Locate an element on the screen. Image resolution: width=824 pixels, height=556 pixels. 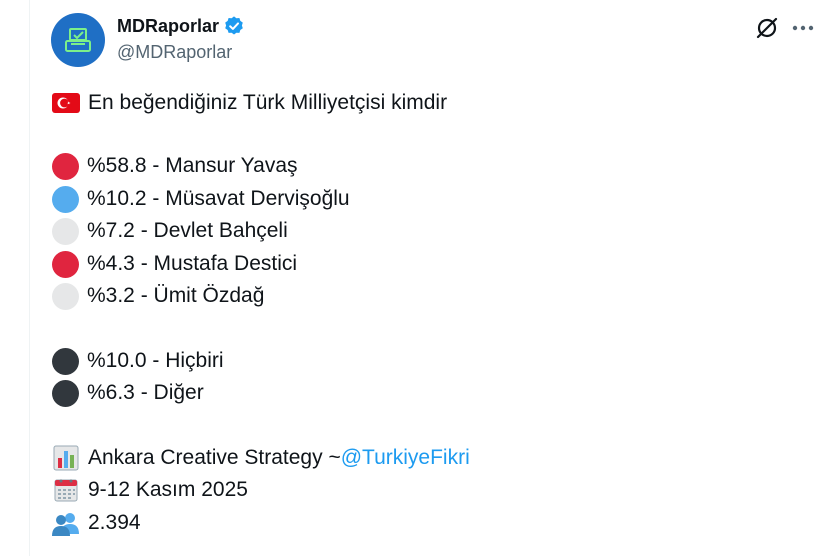
result-text: %4.3 - Mustafa Destici is located at coordinates (192, 263).